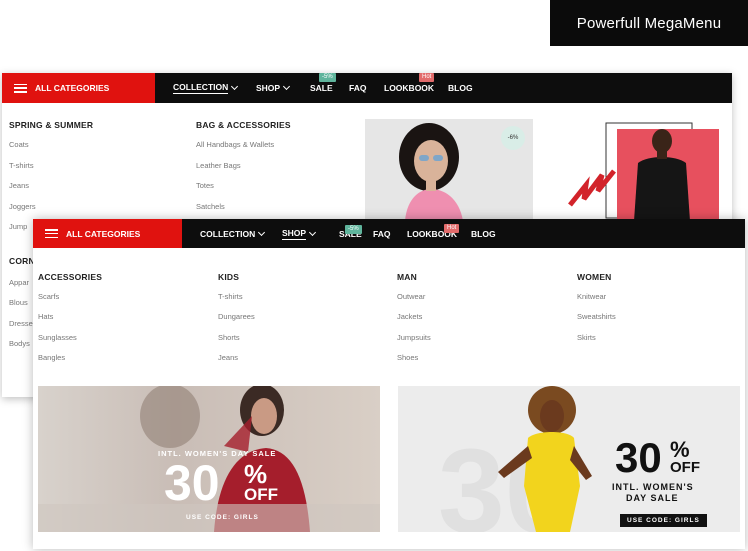  Describe the element at coordinates (48, 296) in the screenshot. I see `menu-link: Scarfs` at that location.